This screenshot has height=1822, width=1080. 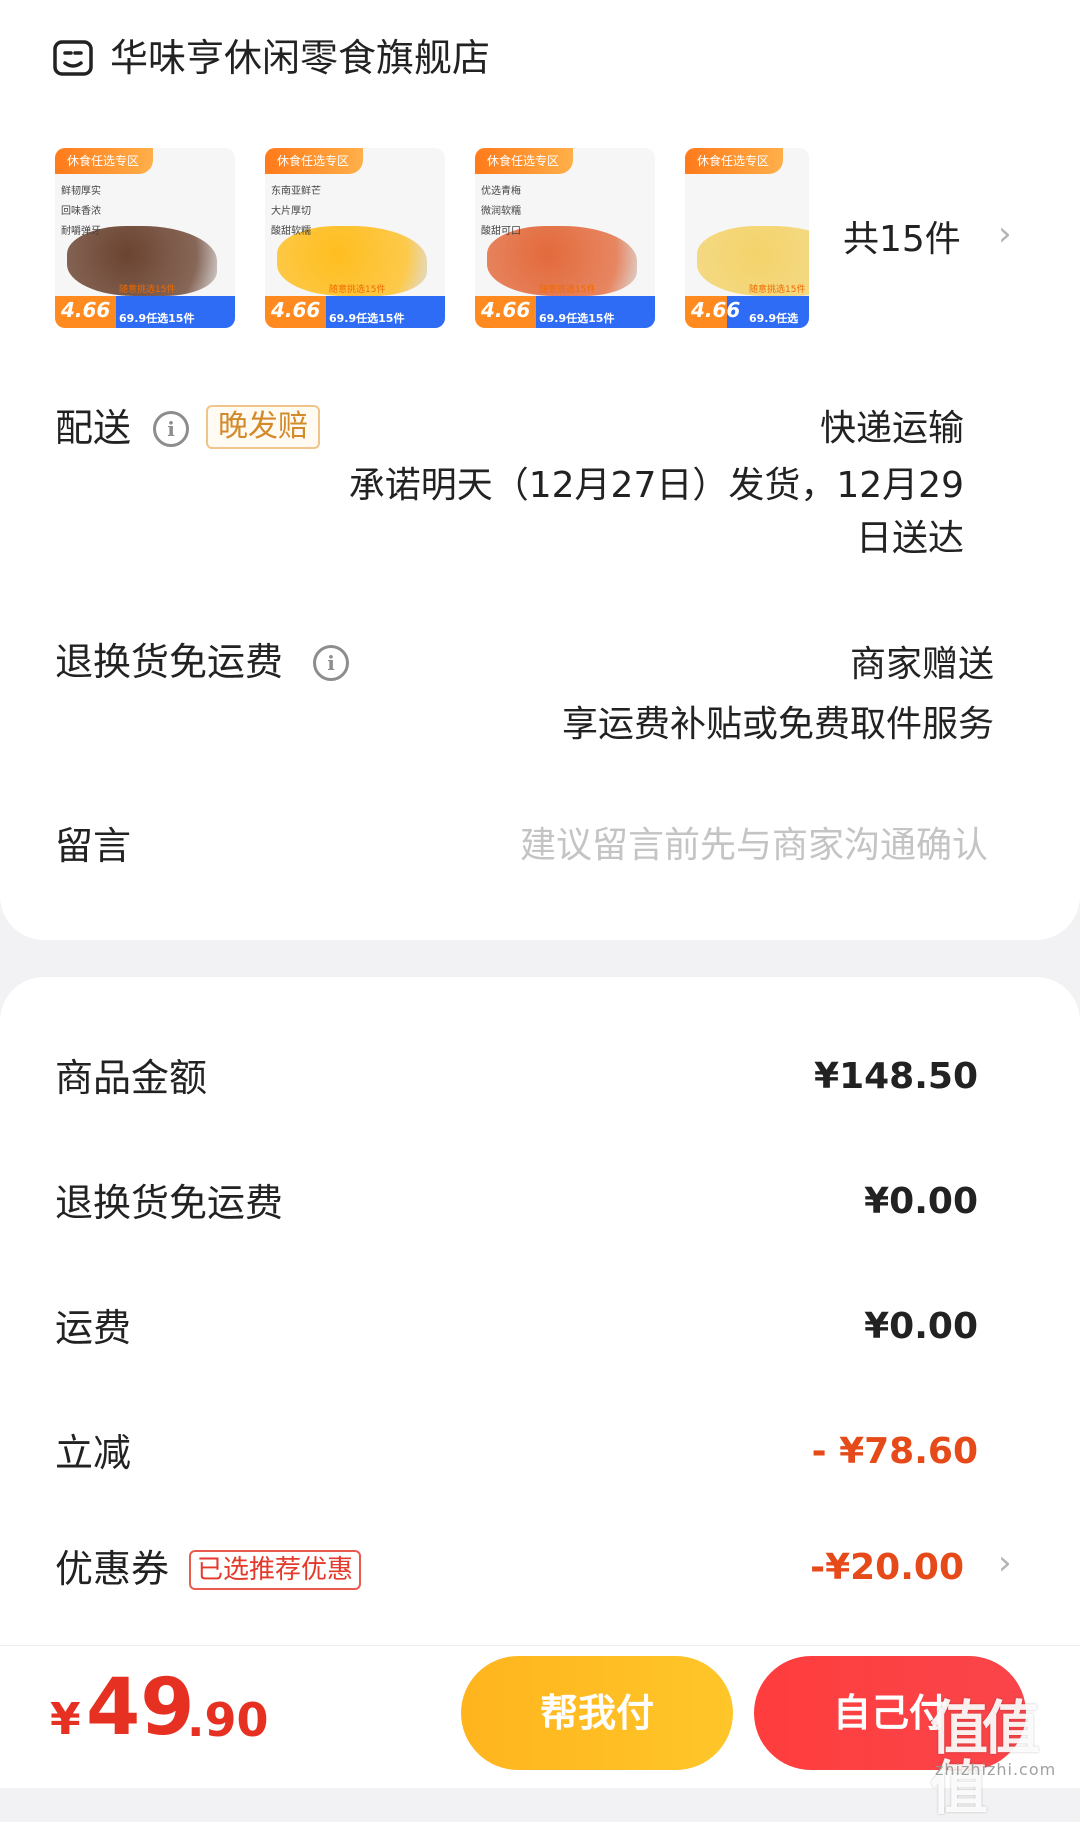 What do you see at coordinates (565, 238) in the screenshot?
I see `product-thumbnail: 休食任选专区优选青梅微润软糯酸甜可口随意挑选15件 4.66 69.9任选15件` at bounding box center [565, 238].